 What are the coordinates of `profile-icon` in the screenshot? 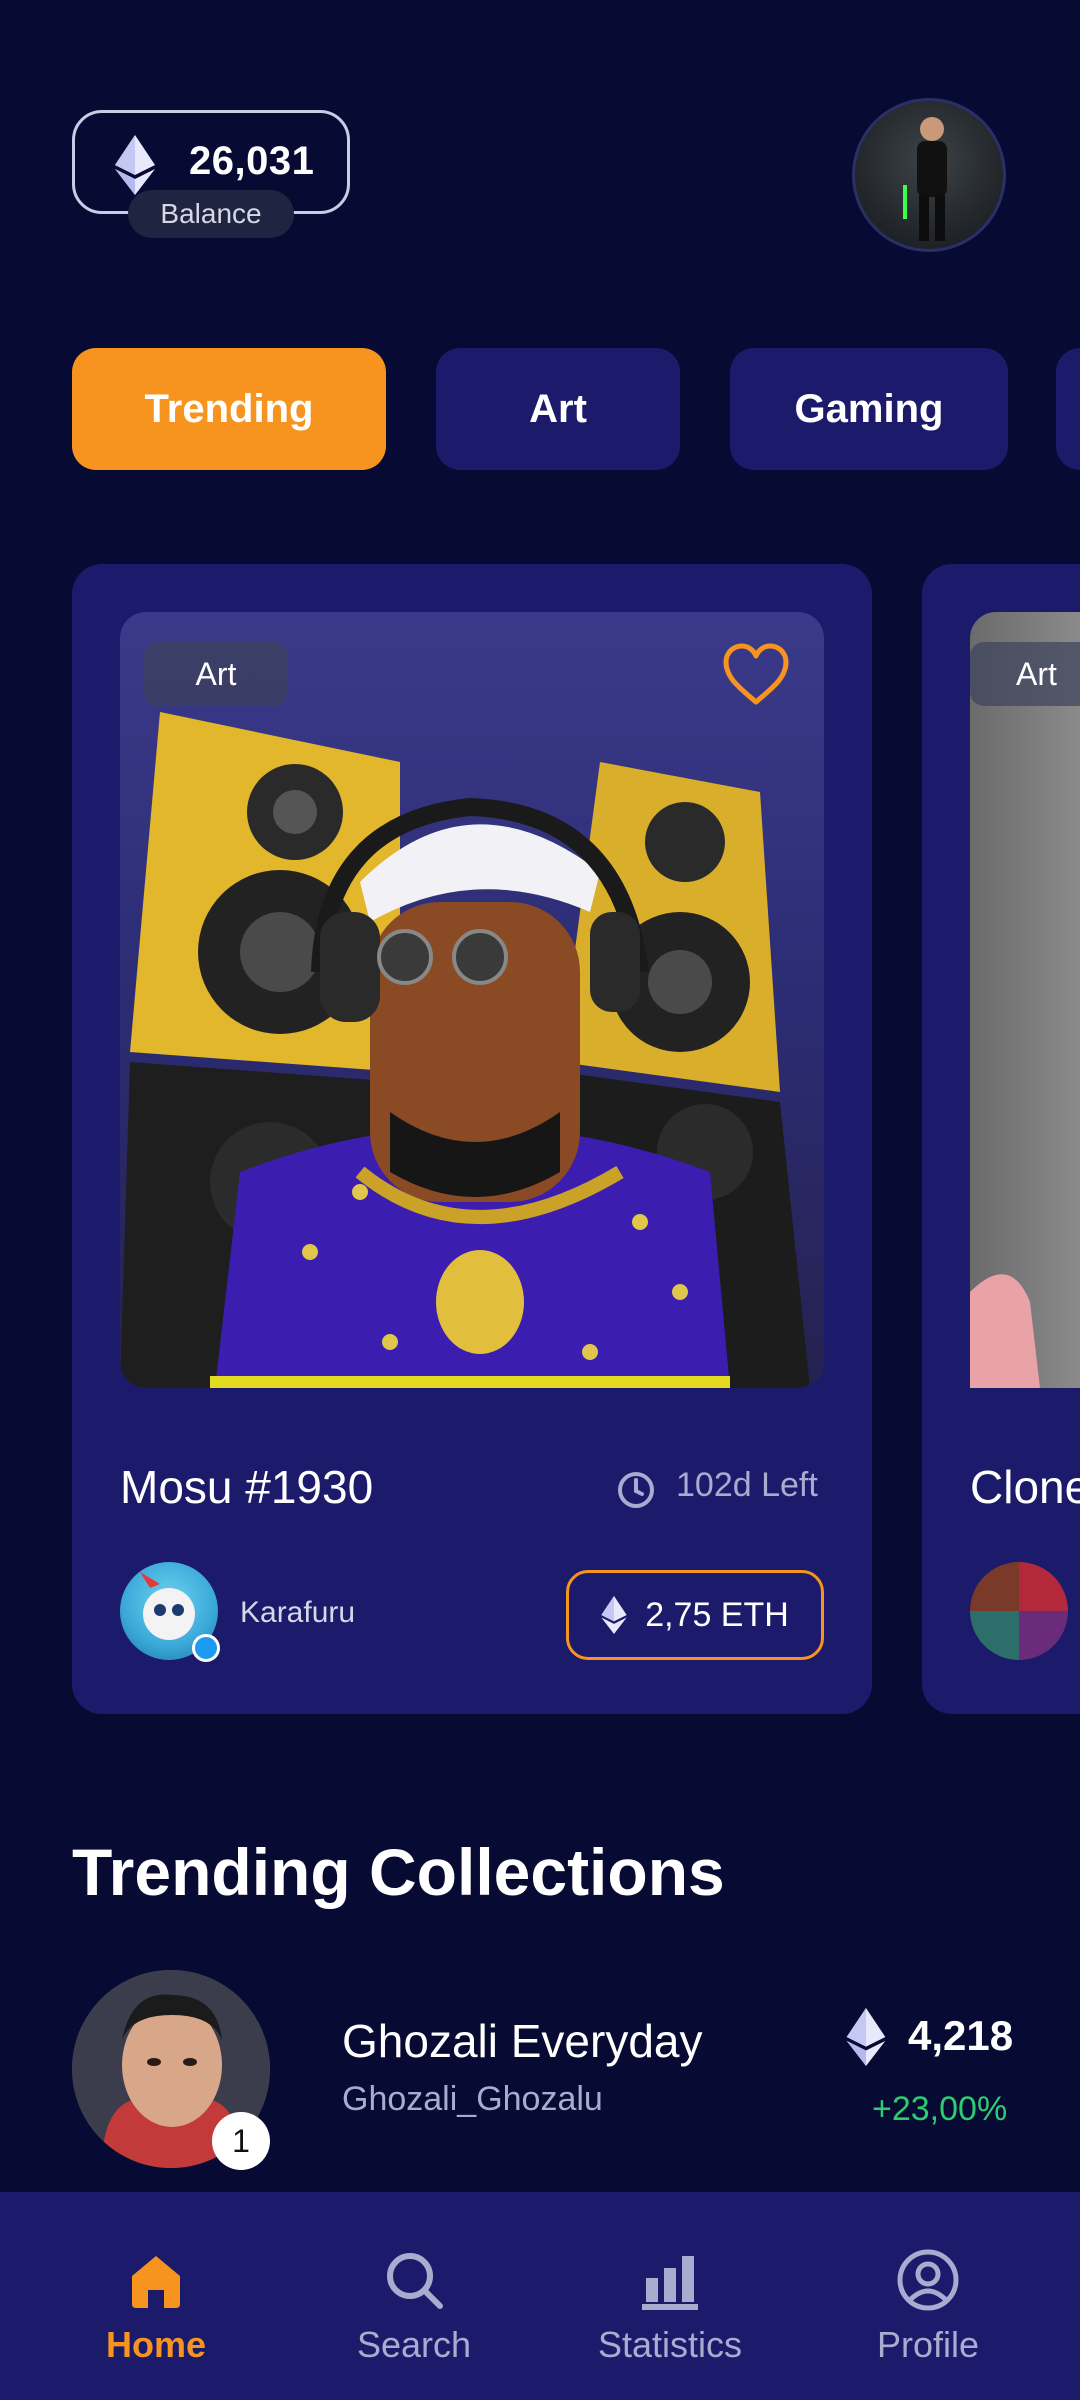 It's located at (928, 2280).